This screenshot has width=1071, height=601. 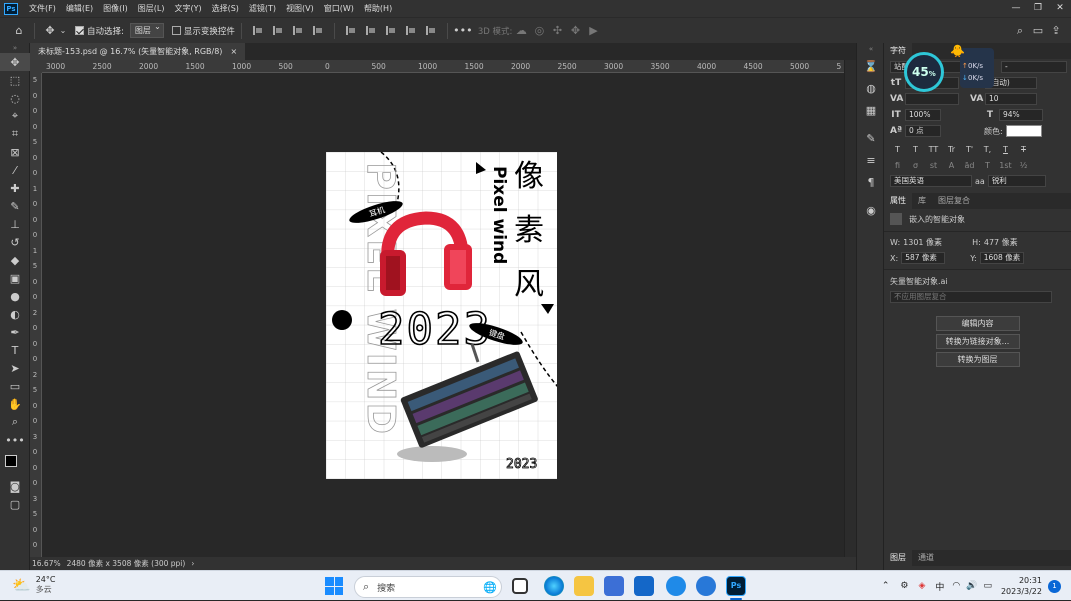 I want to click on foreground-color, so click(x=11, y=461).